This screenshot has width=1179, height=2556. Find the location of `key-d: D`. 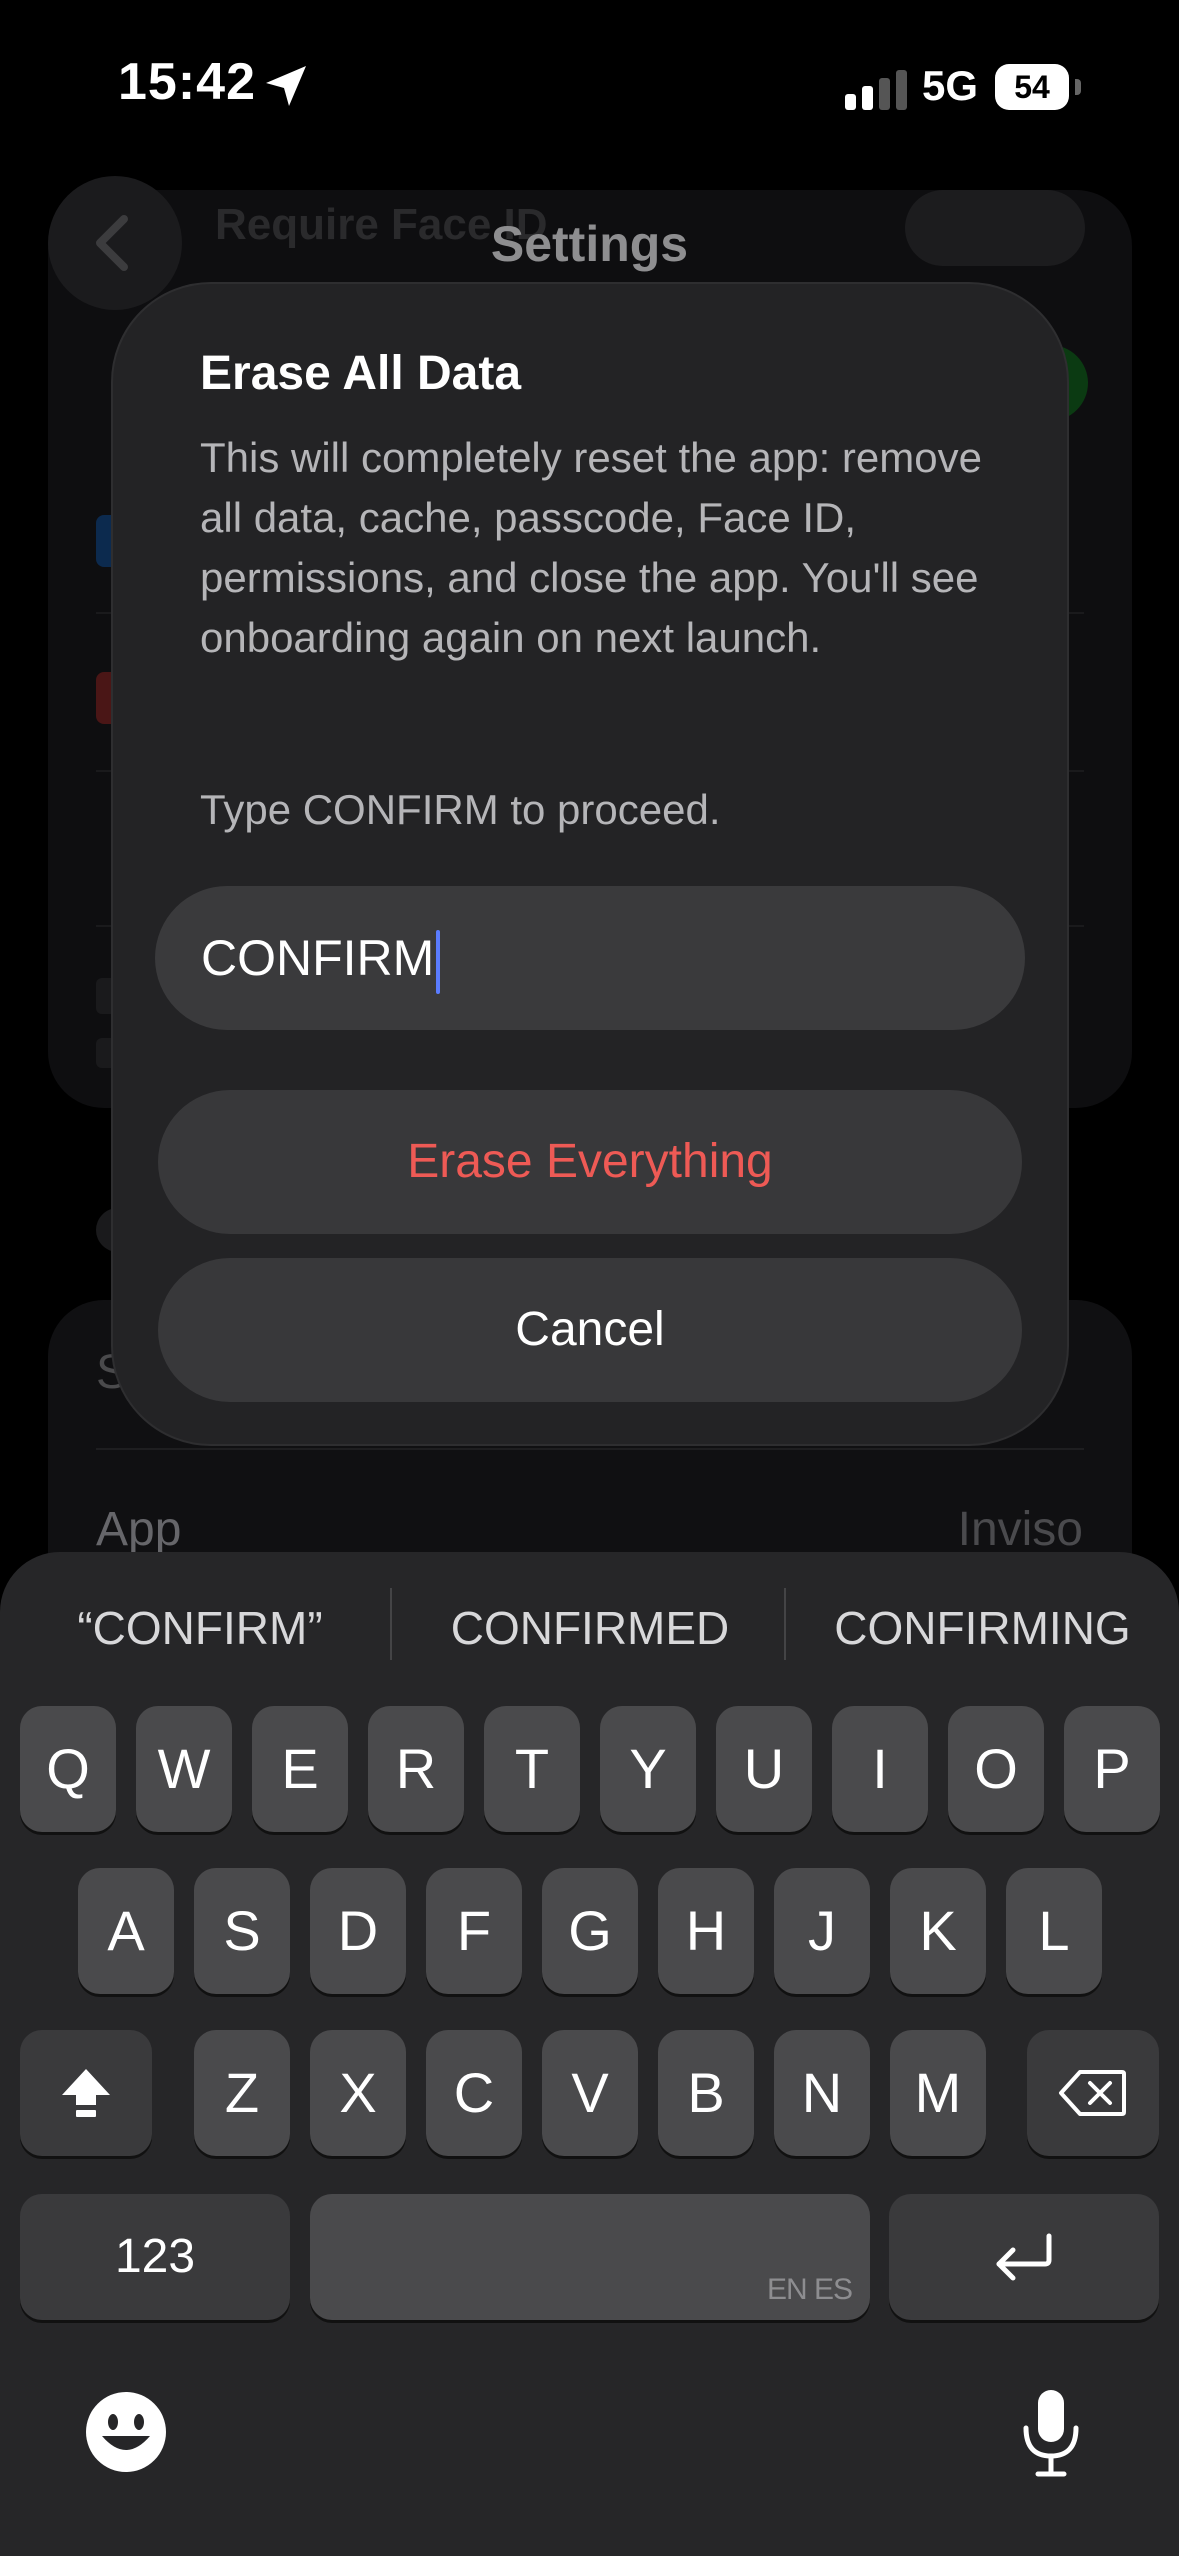

key-d: D is located at coordinates (358, 1931).